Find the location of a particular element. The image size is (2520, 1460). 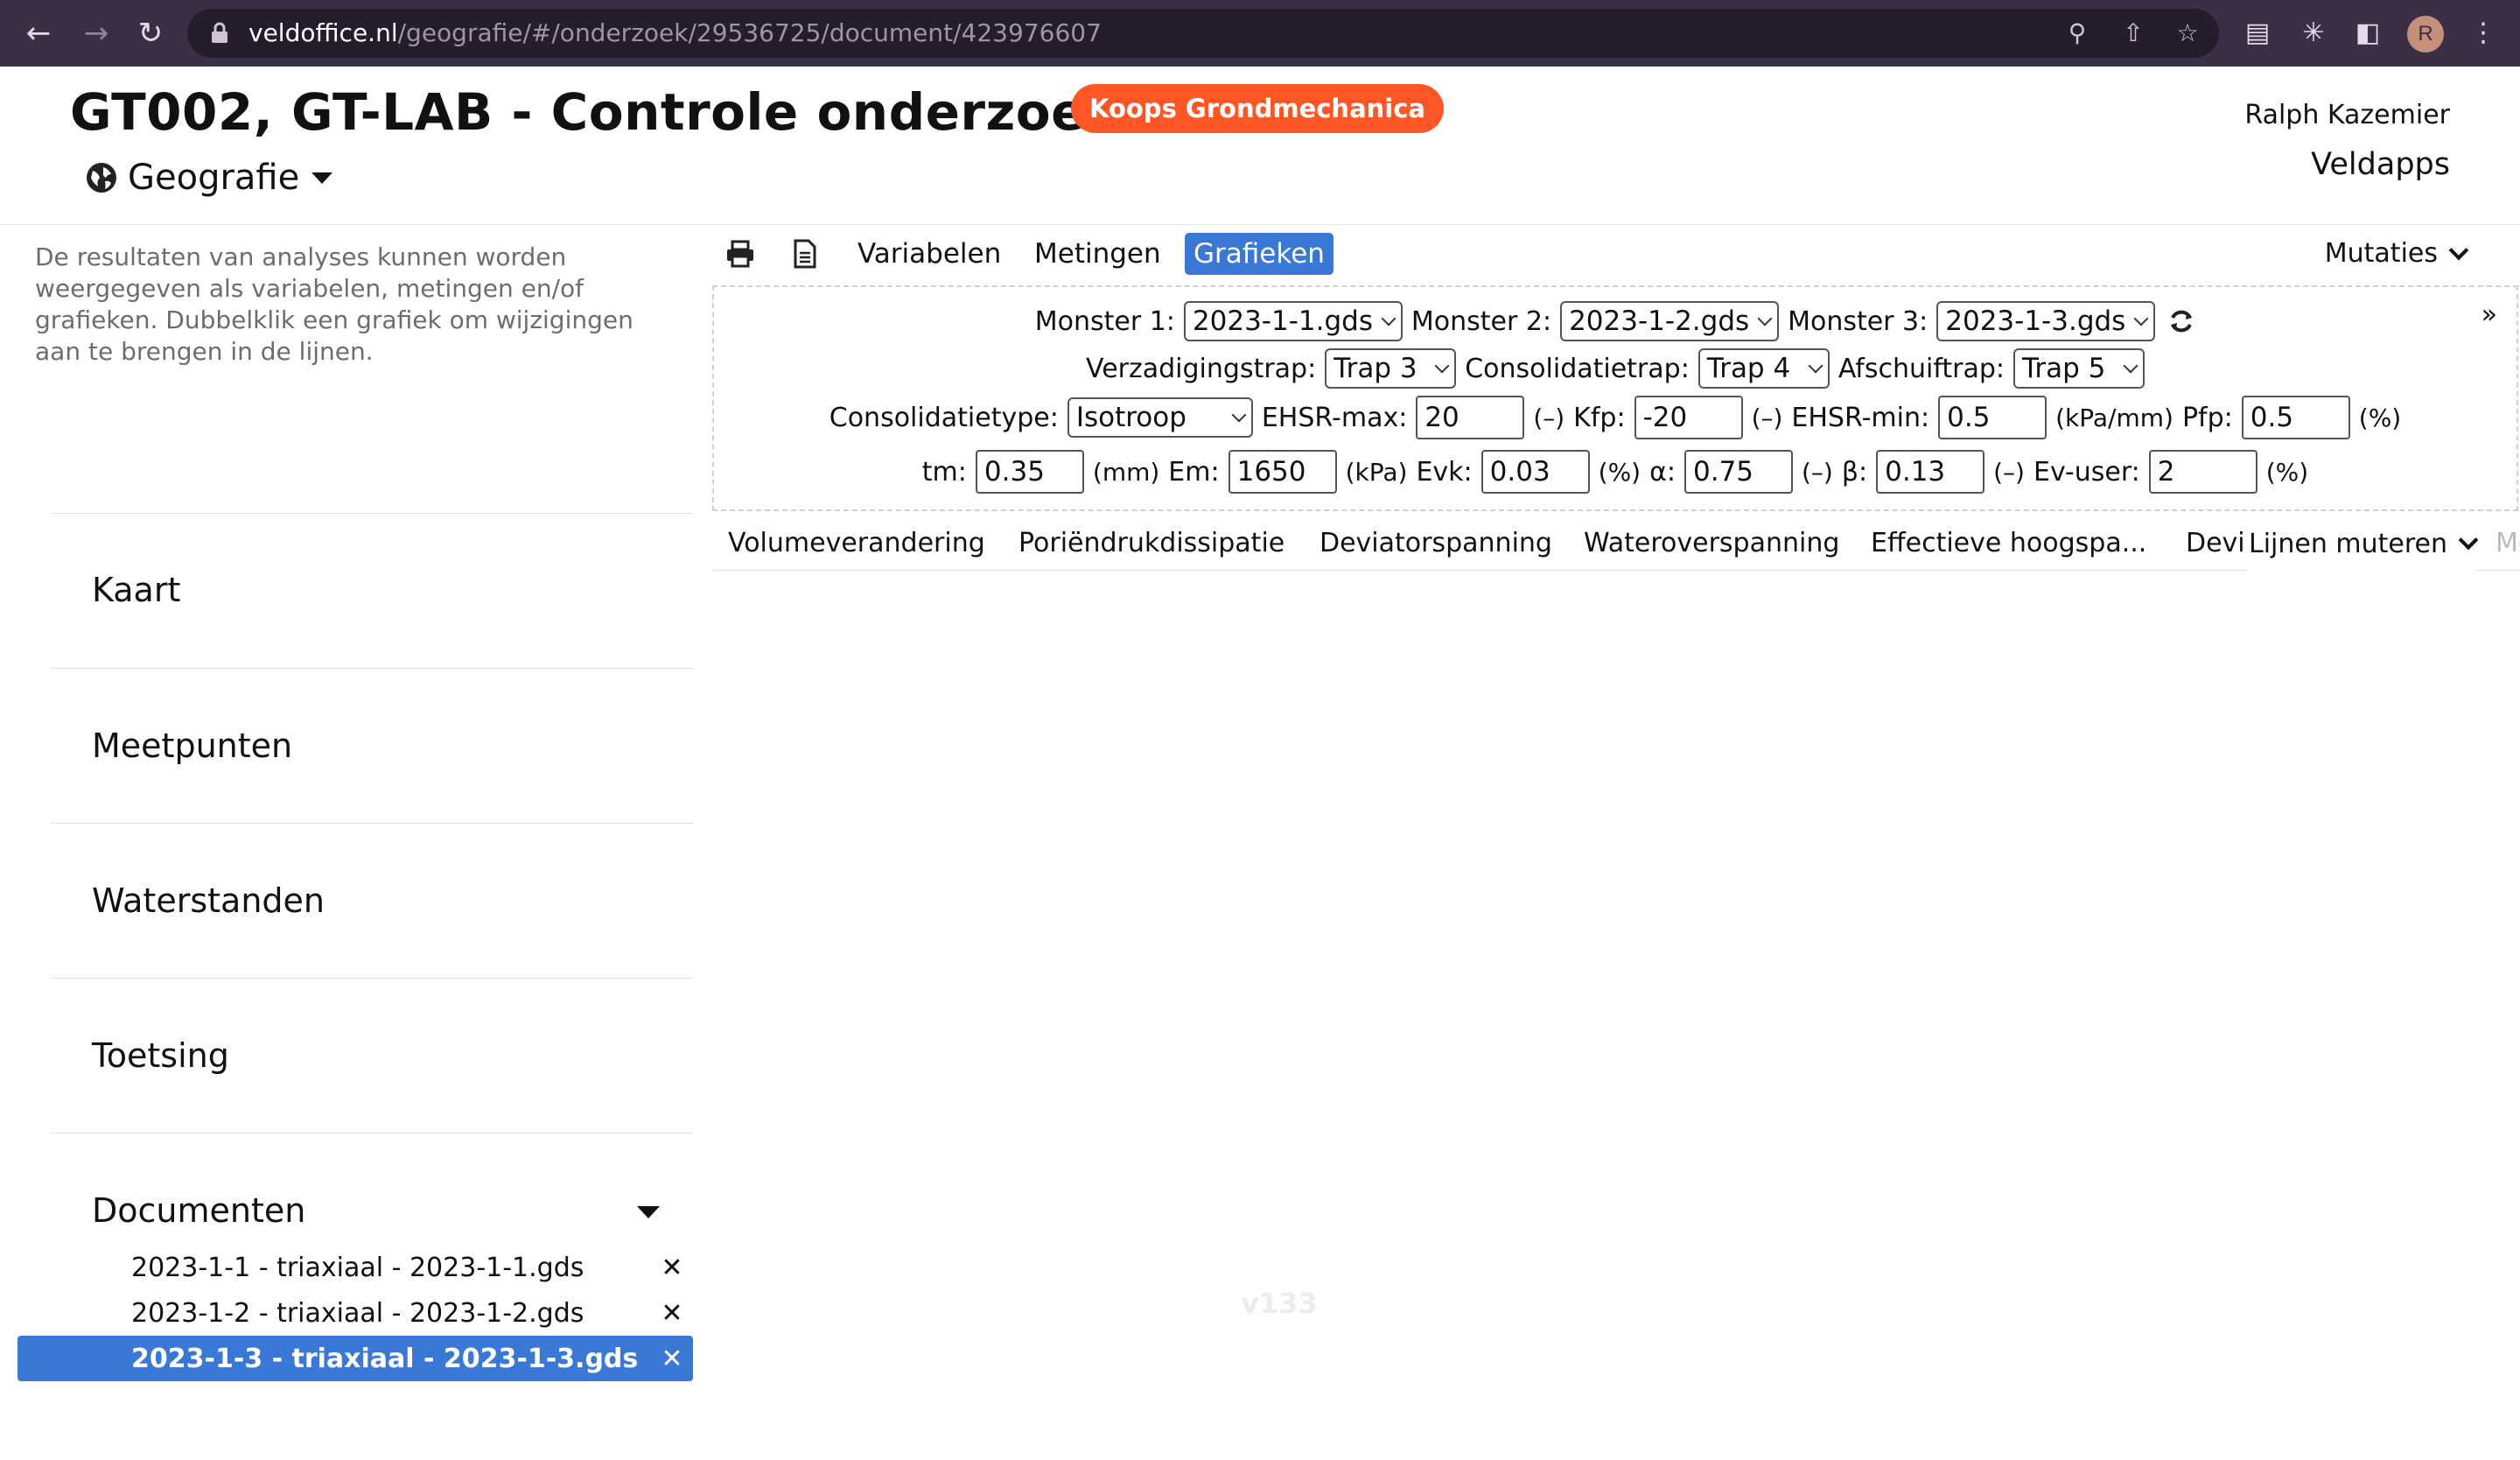

document-label: 2023-1-3 - triaxiaal - 2023-1-3.gds is located at coordinates (385, 1358).